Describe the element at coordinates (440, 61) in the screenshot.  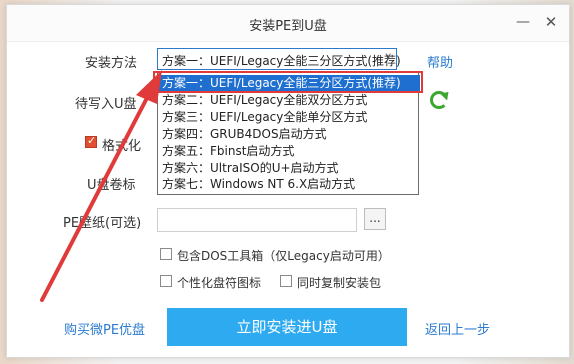
I see `help-link: 帮助` at that location.